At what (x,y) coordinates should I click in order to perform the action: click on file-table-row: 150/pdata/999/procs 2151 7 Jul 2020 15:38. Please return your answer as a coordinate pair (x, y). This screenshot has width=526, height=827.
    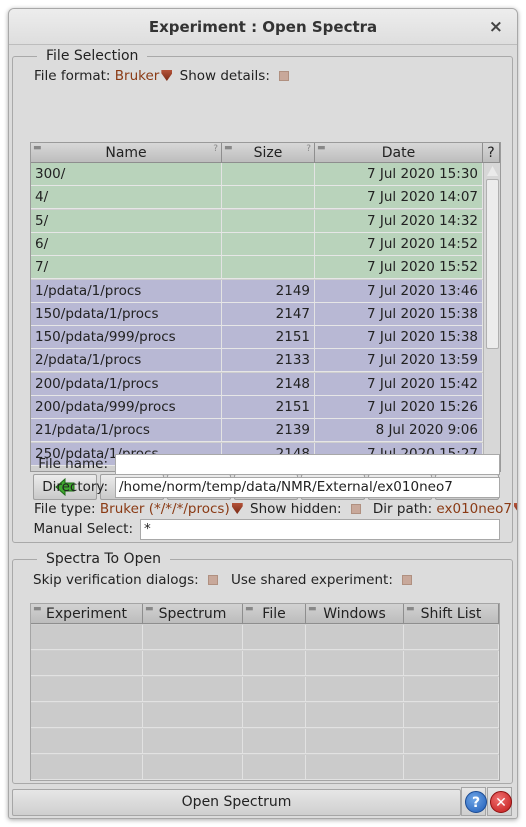
    Looking at the image, I should click on (257, 338).